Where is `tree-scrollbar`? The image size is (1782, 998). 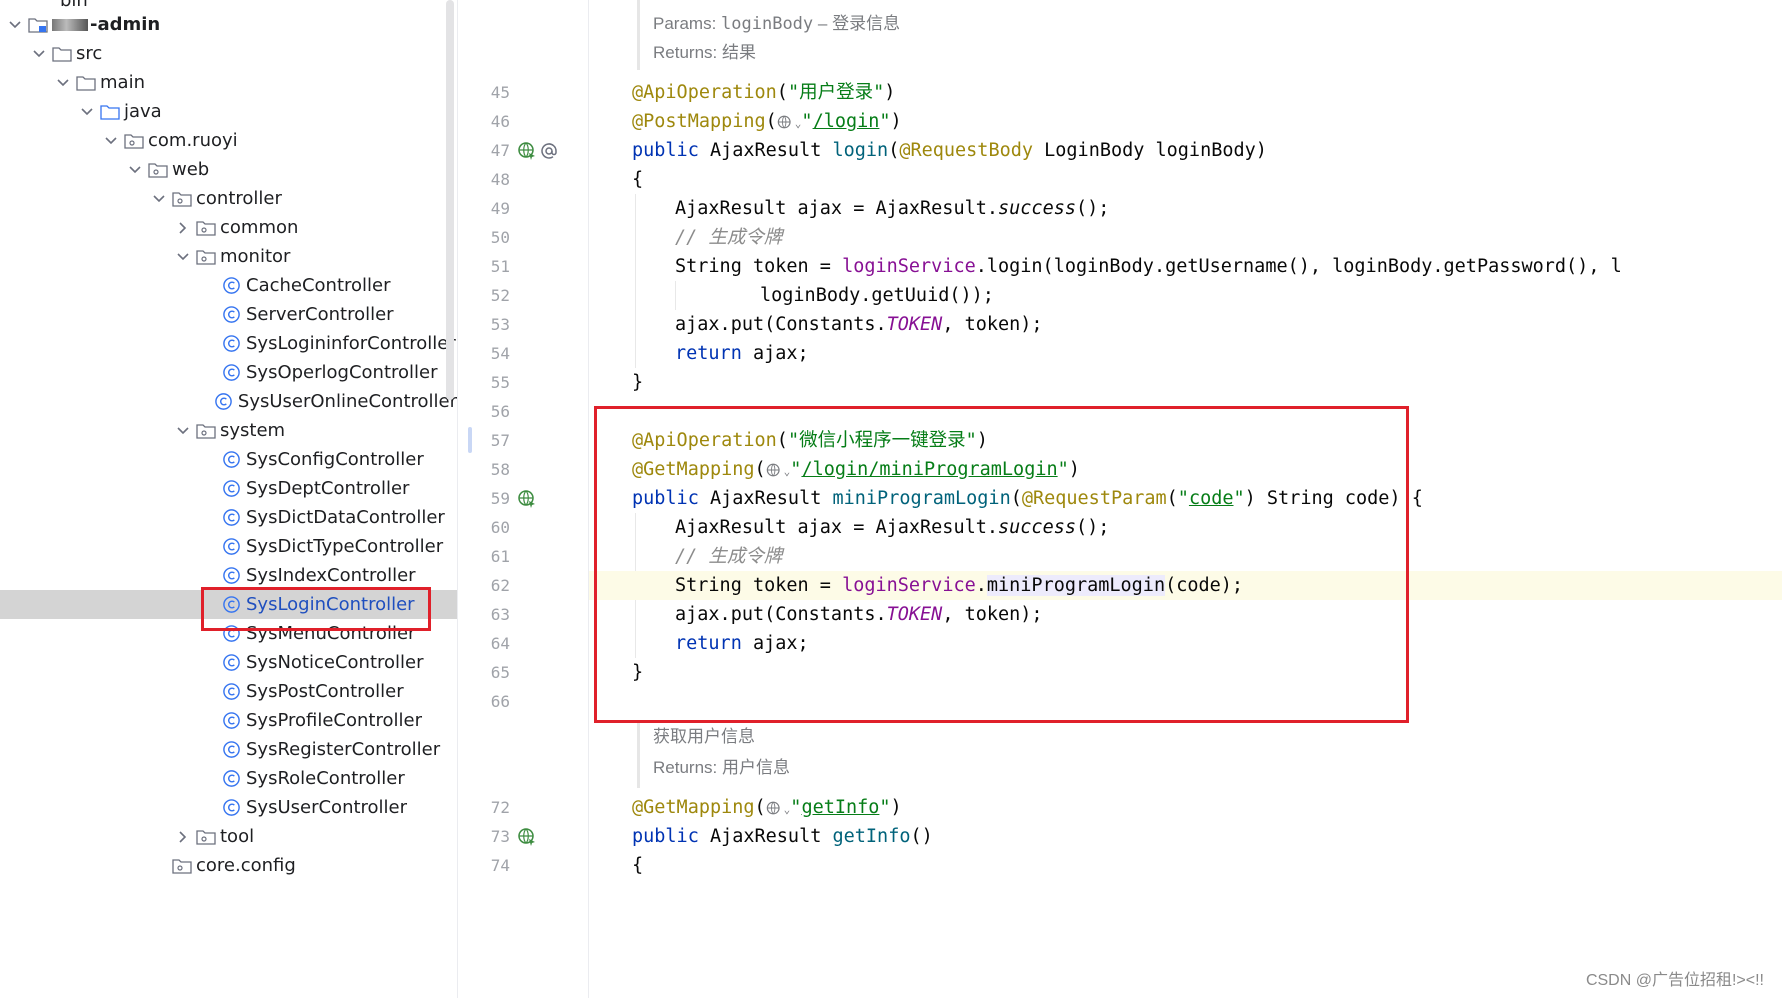 tree-scrollbar is located at coordinates (450, 200).